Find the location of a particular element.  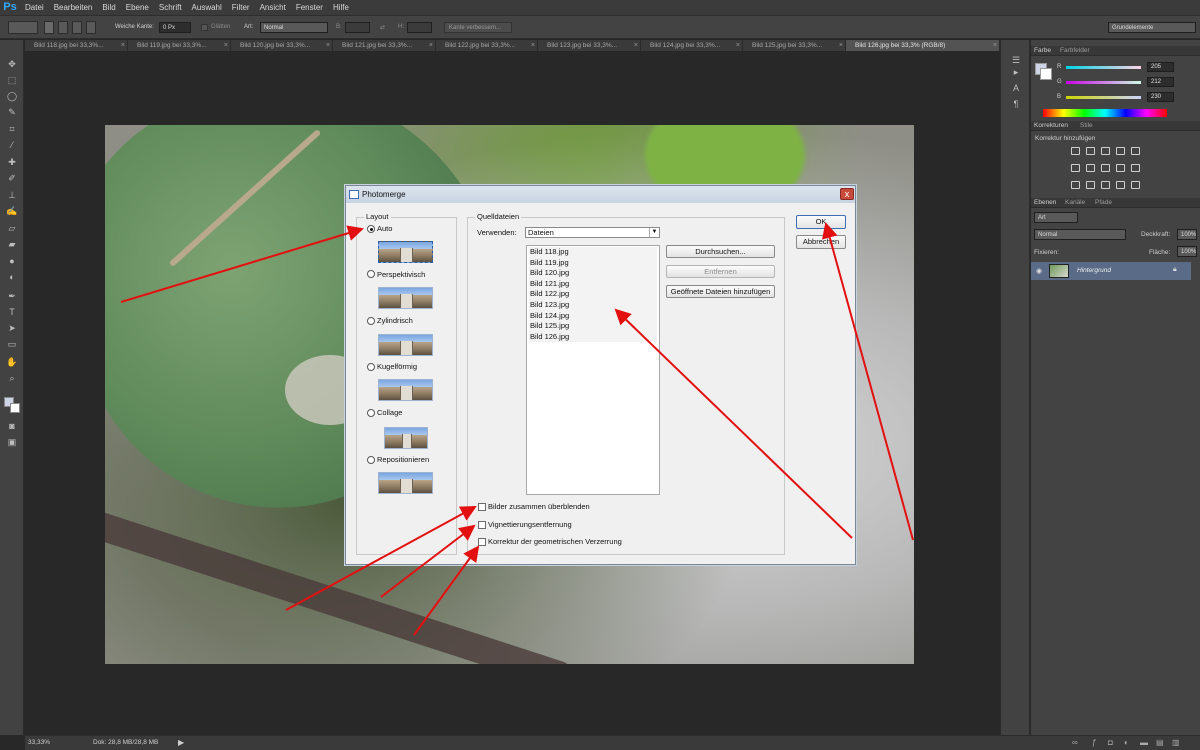

blue-slider is located at coordinates (1103, 97).